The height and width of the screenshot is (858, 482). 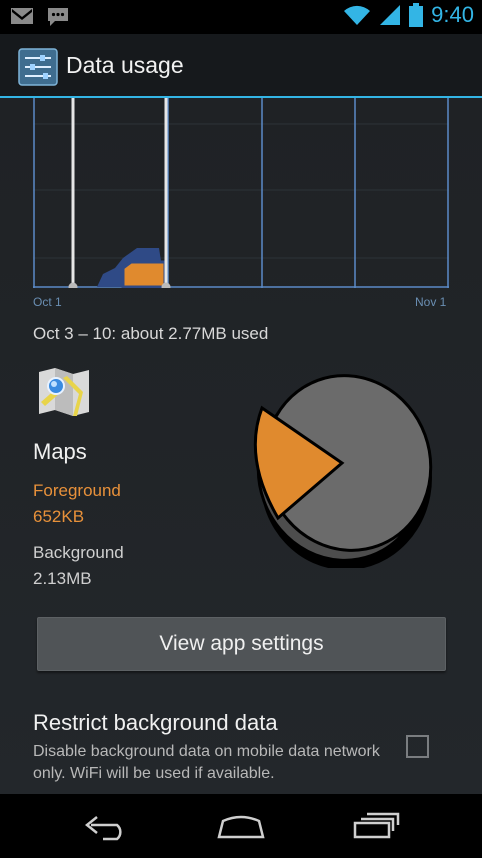 I want to click on action-bar: Data usage, so click(x=241, y=65).